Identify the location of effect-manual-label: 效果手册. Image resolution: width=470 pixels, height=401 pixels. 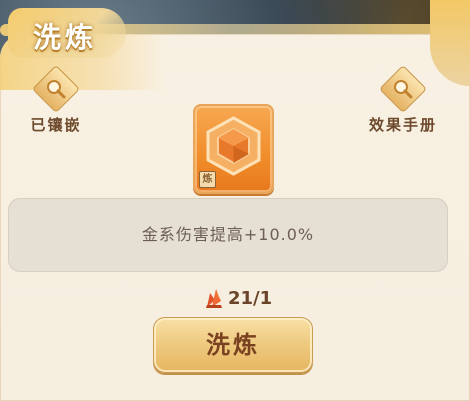
(402, 125).